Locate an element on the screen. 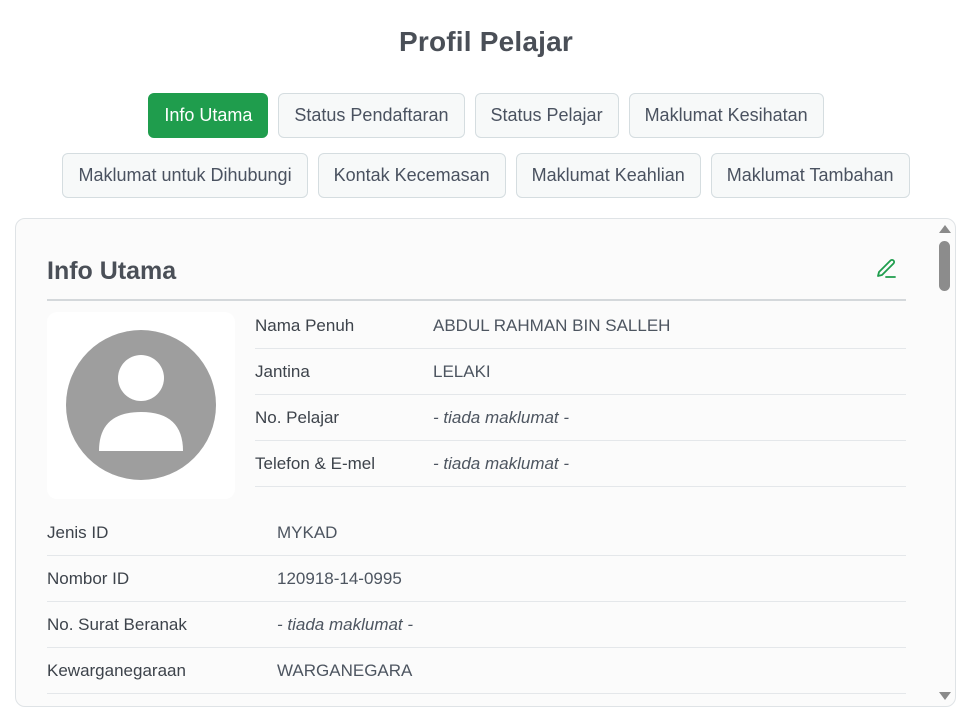 The height and width of the screenshot is (727, 972). tab-maklumat-tambahan: Maklumat Tambahan is located at coordinates (810, 175).